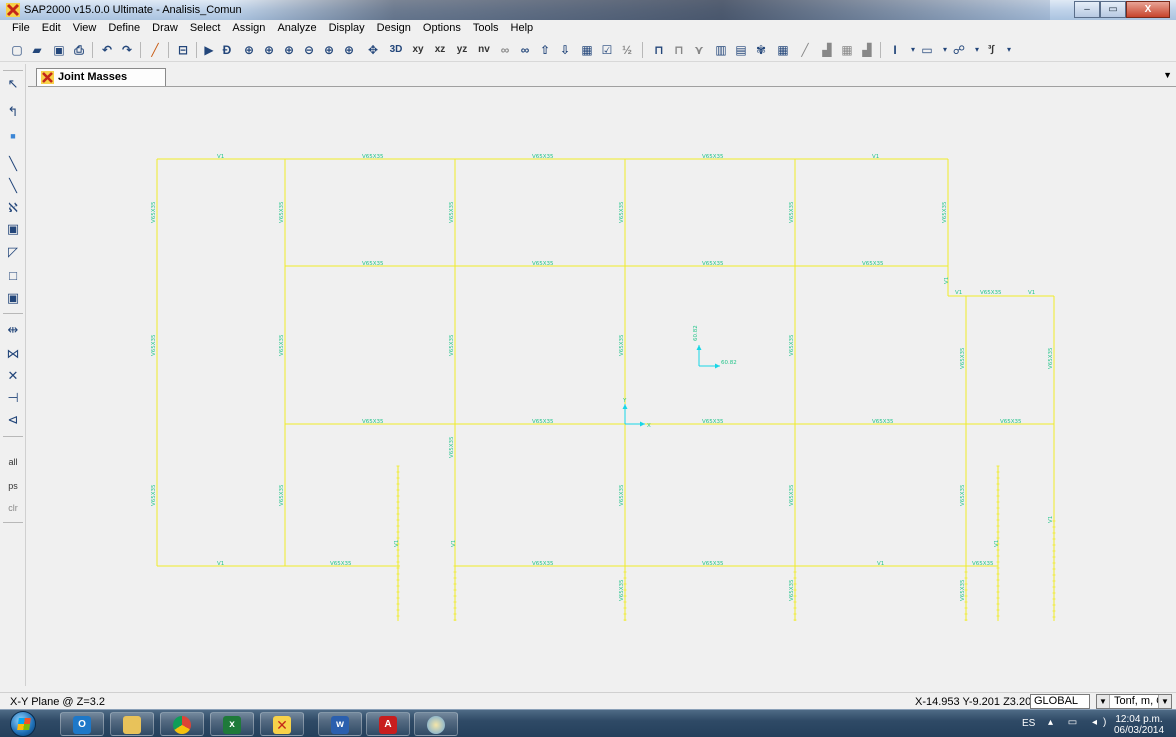 Image resolution: width=1176 pixels, height=737 pixels. Describe the element at coordinates (699, 50) in the screenshot. I see `show-forces-icon: ⋎` at that location.